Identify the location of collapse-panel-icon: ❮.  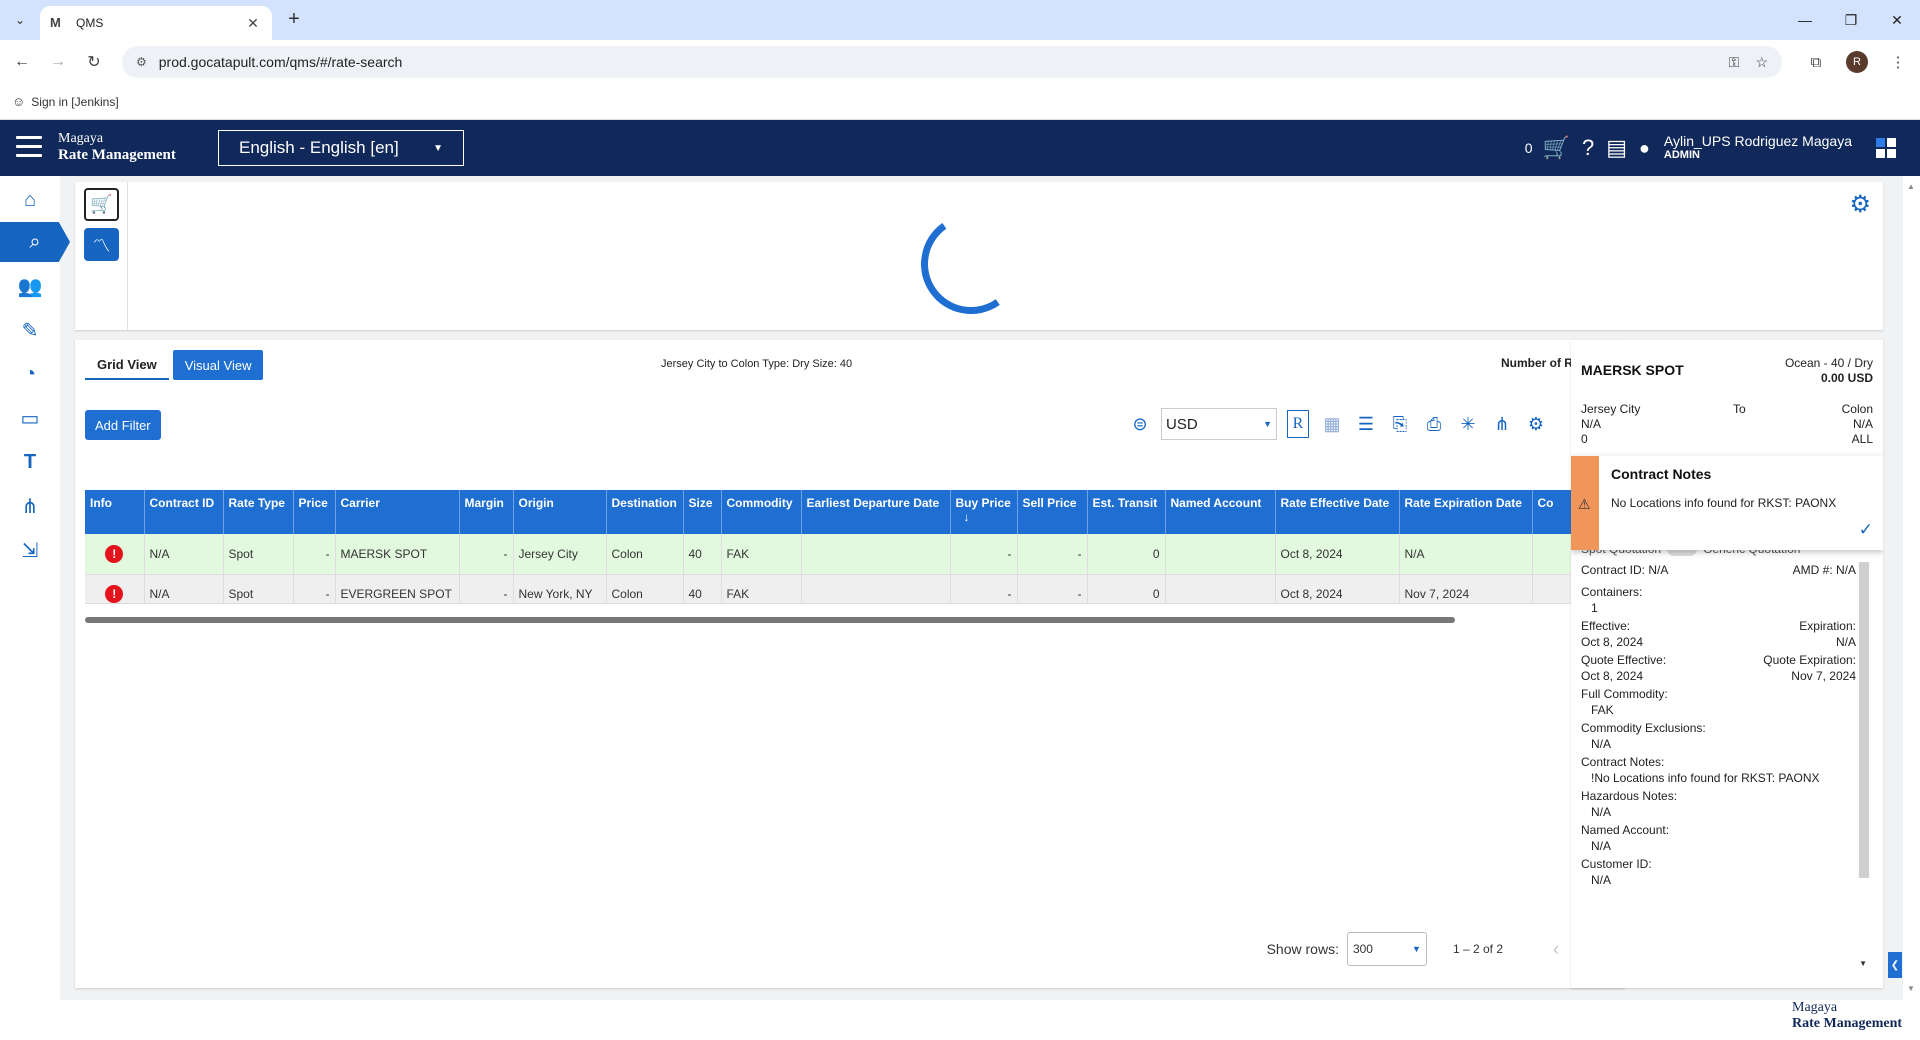
(1895, 965).